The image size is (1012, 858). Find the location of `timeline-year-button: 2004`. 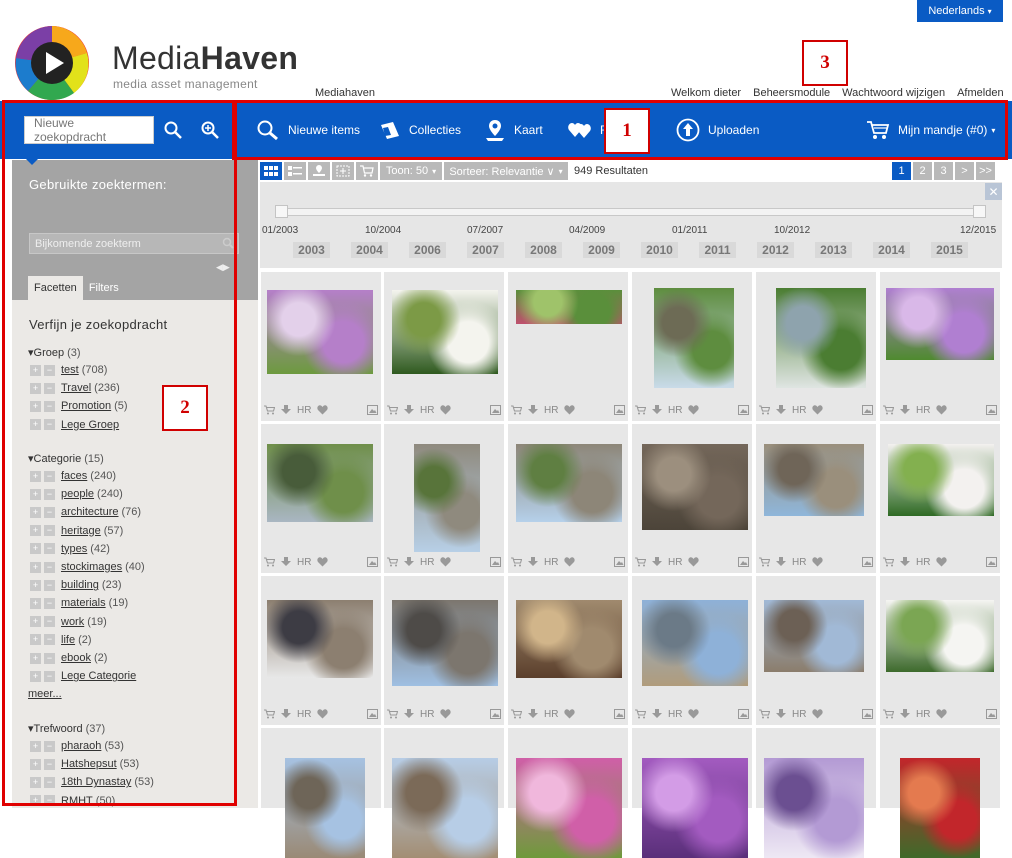

timeline-year-button: 2004 is located at coordinates (369, 250).